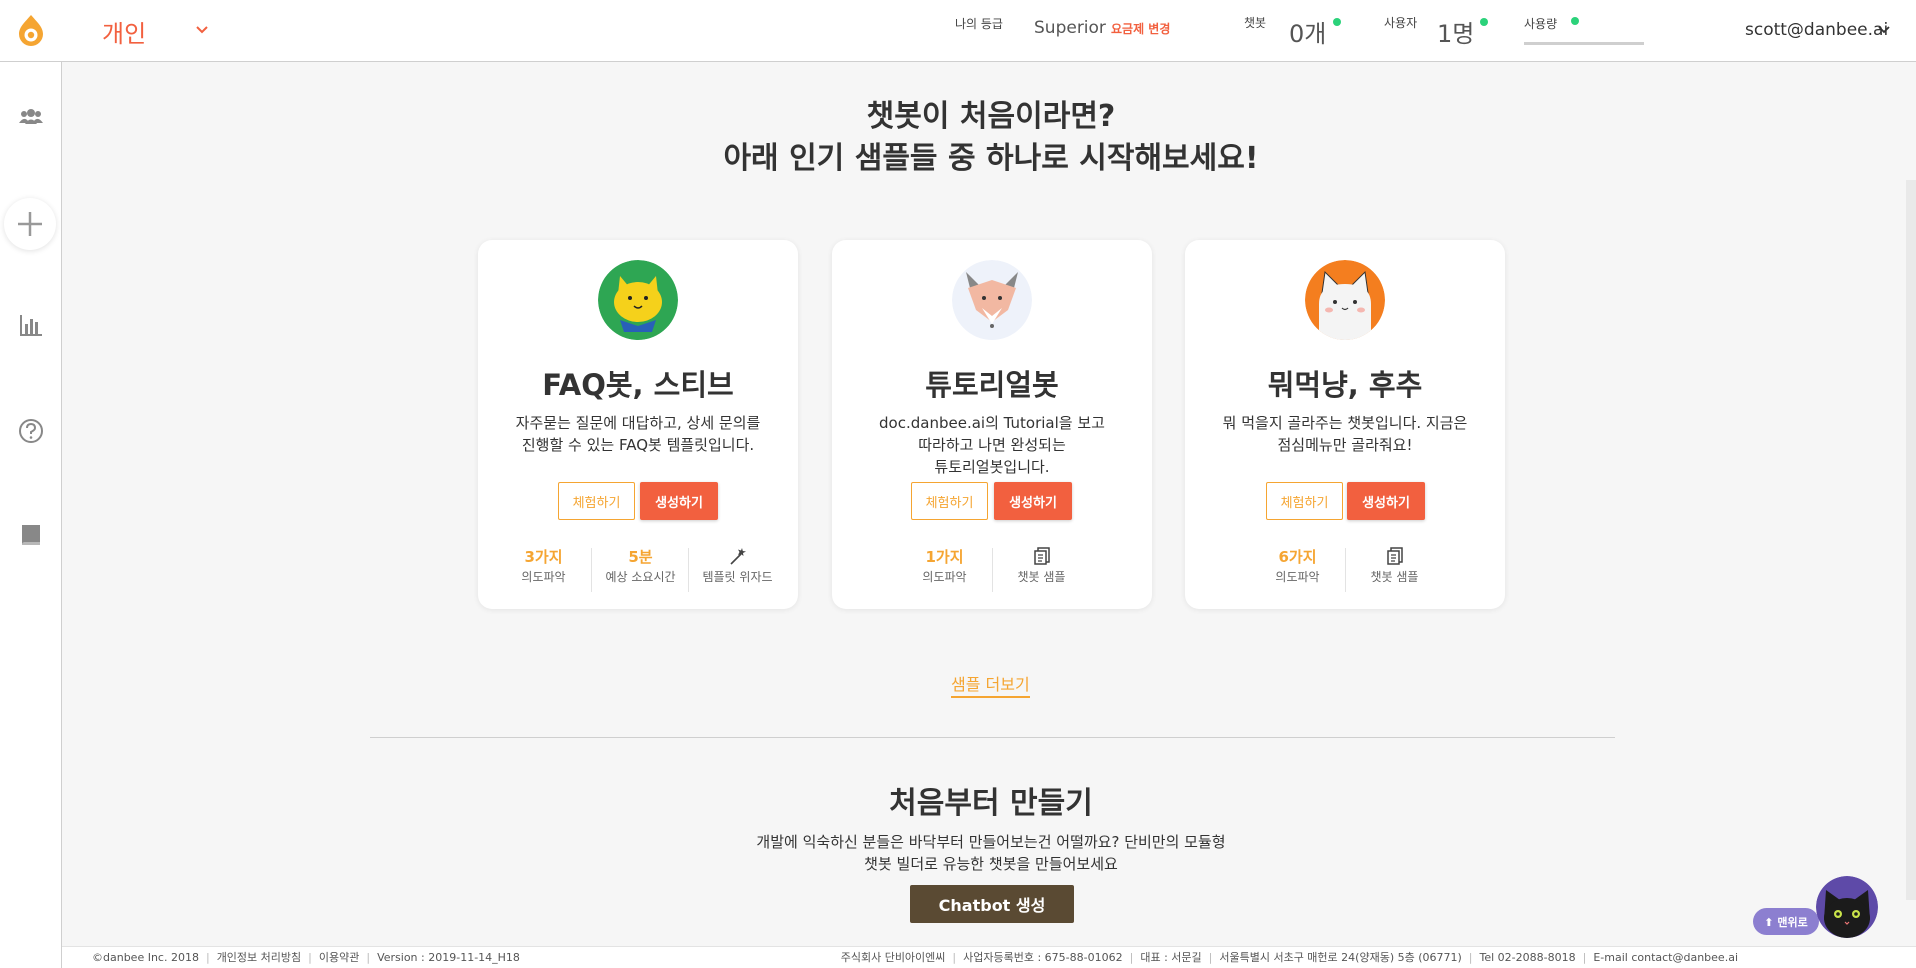 This screenshot has width=1916, height=968. I want to click on version-text: Version : 2019-11-14_H18, so click(448, 957).